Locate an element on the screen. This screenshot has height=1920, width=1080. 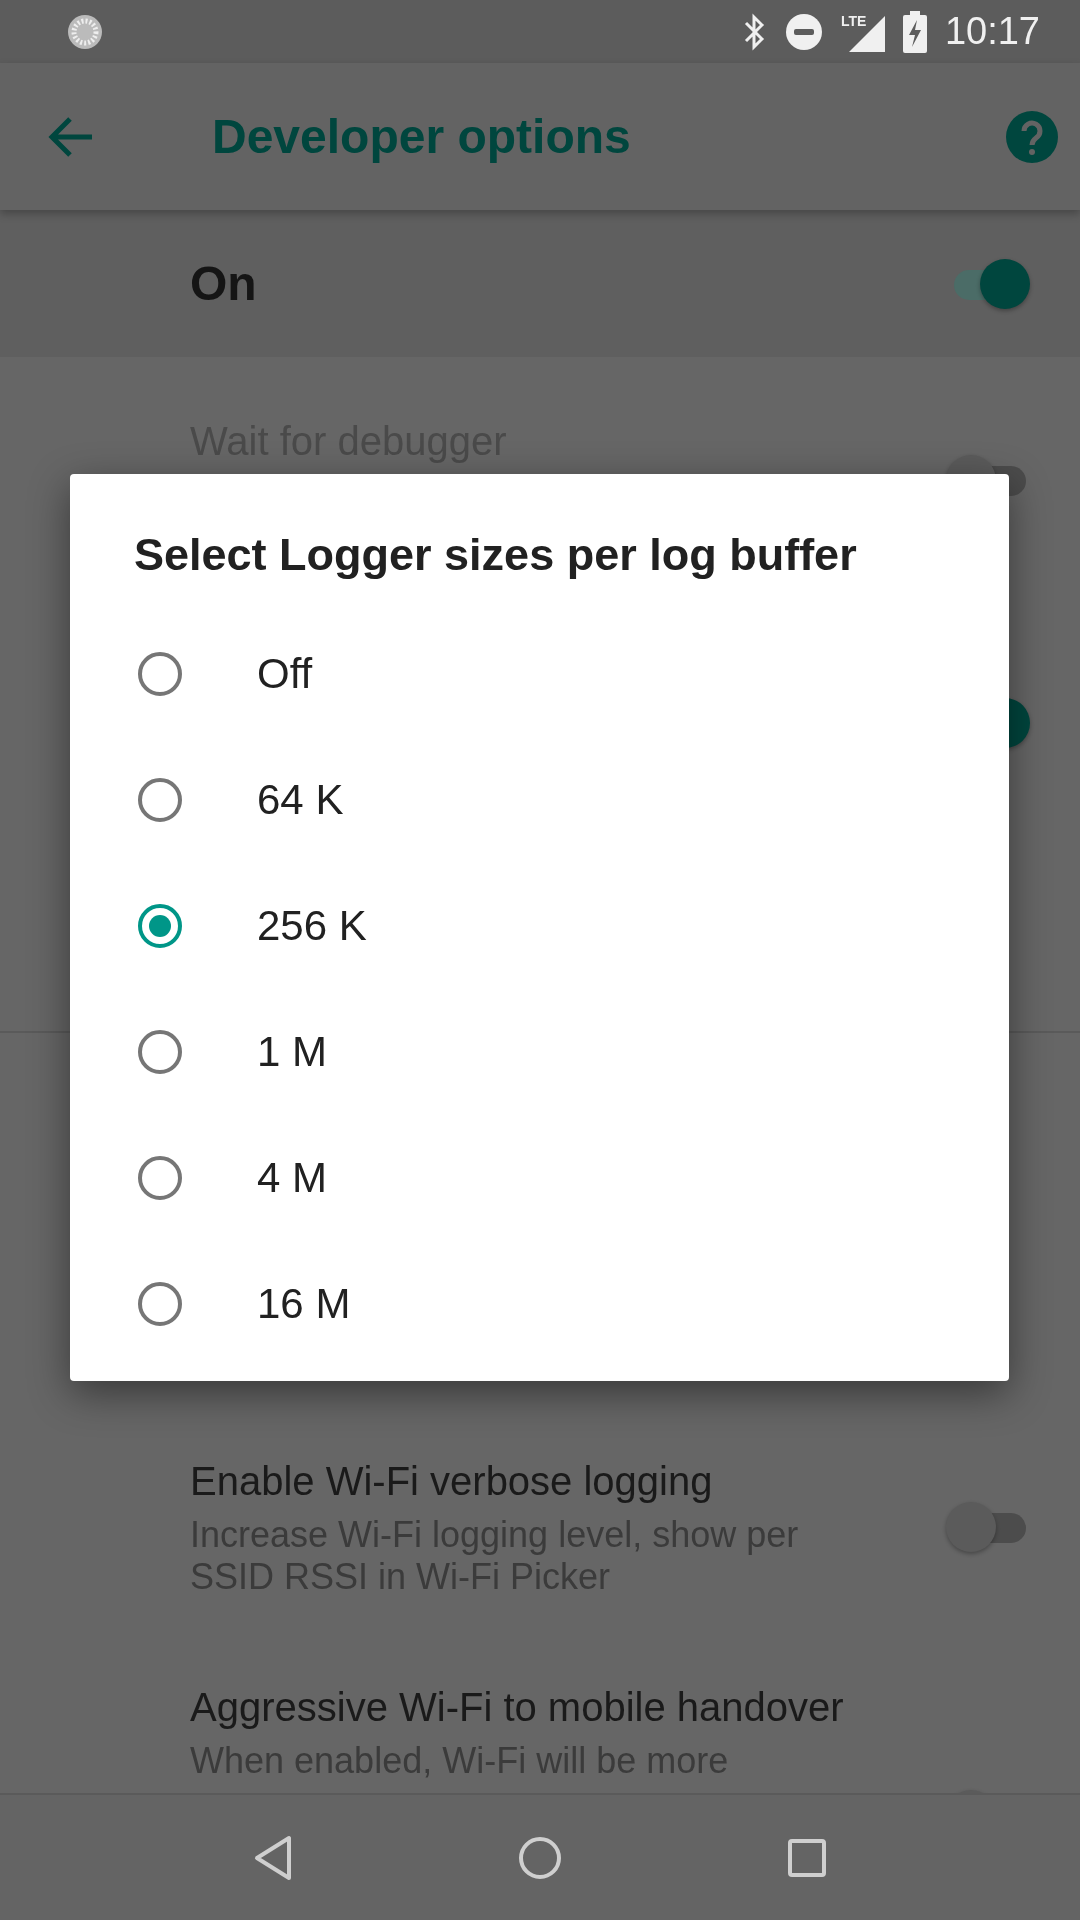
option-label: 64 K is located at coordinates (300, 800).